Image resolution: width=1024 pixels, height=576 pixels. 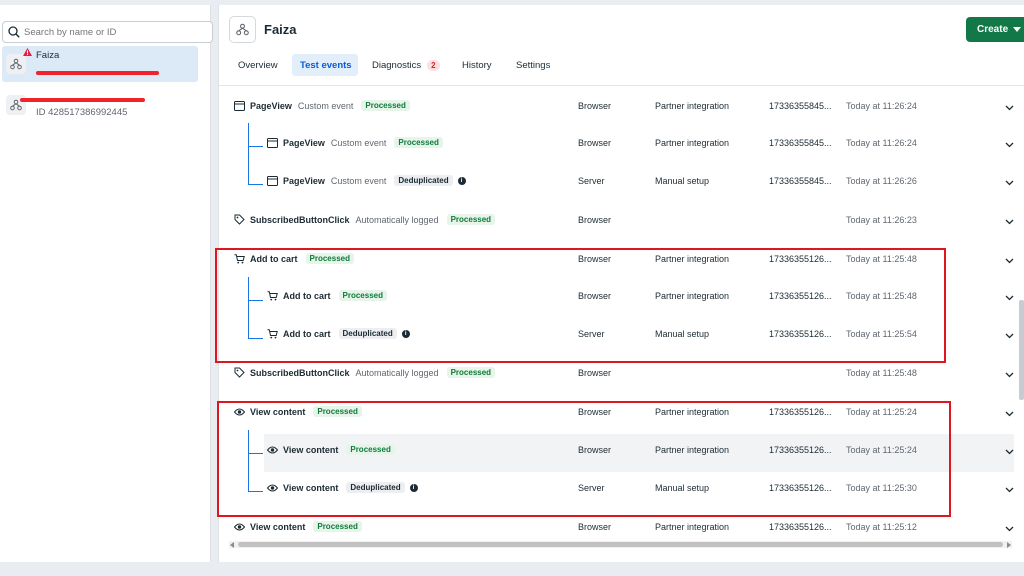 What do you see at coordinates (27, 53) in the screenshot?
I see `warning-icon` at bounding box center [27, 53].